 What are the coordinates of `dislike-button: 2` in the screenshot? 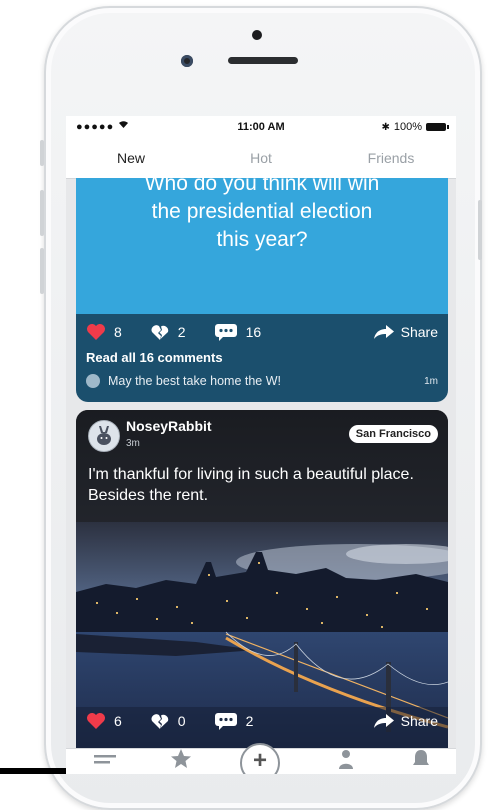 It's located at (168, 332).